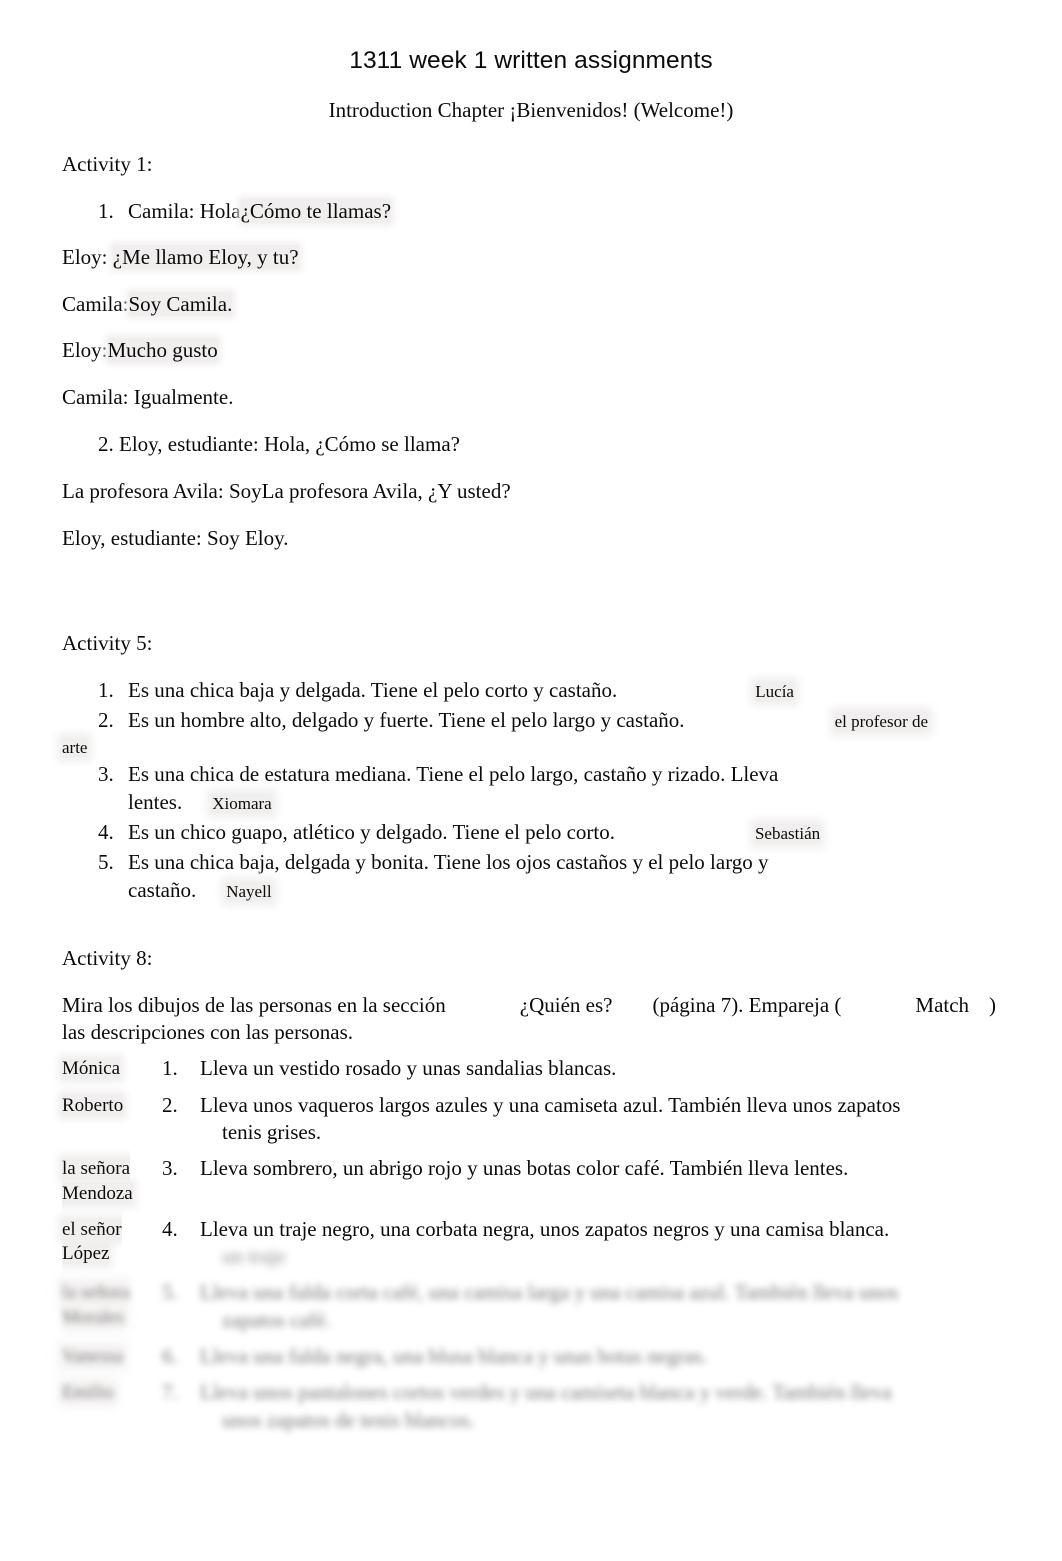 The height and width of the screenshot is (1561, 1062). I want to click on activity-8-heading: Activity 8:, so click(107, 957).